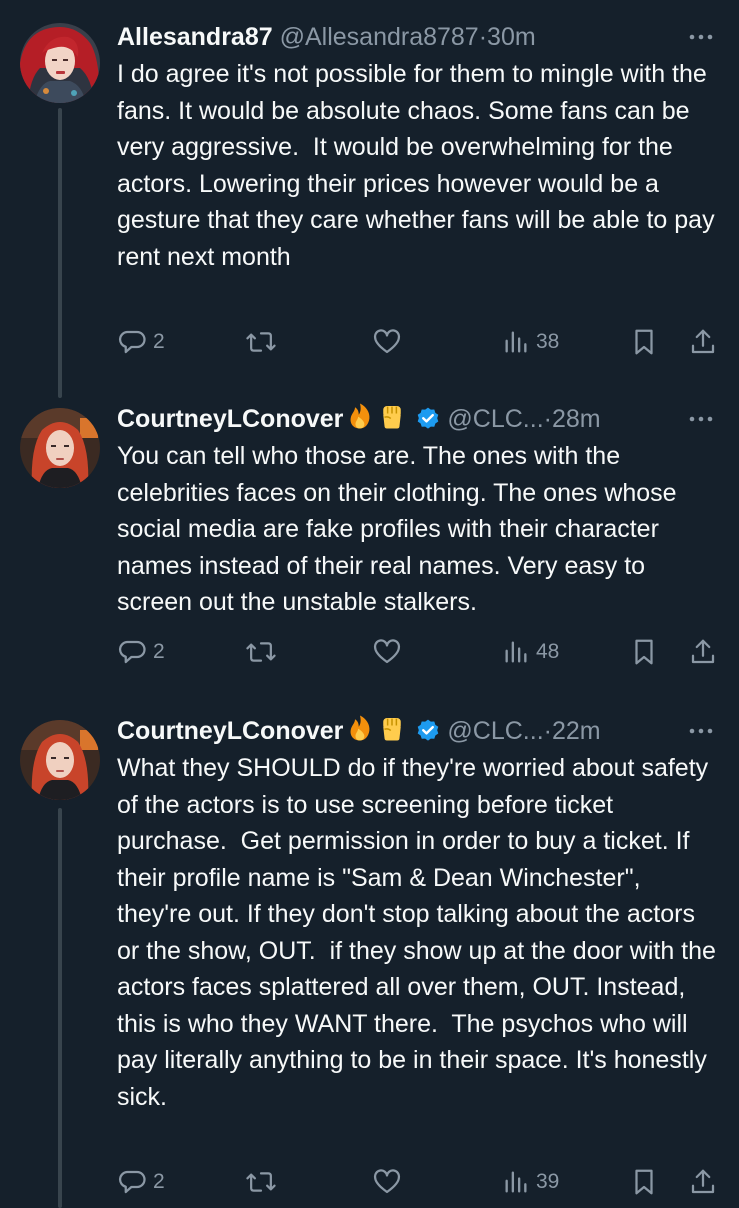 The height and width of the screenshot is (1208, 739). Describe the element at coordinates (576, 731) in the screenshot. I see `timestamp: 22m` at that location.